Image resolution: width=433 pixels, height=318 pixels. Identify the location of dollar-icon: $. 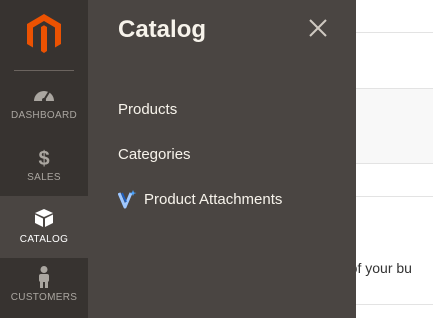
(44, 158).